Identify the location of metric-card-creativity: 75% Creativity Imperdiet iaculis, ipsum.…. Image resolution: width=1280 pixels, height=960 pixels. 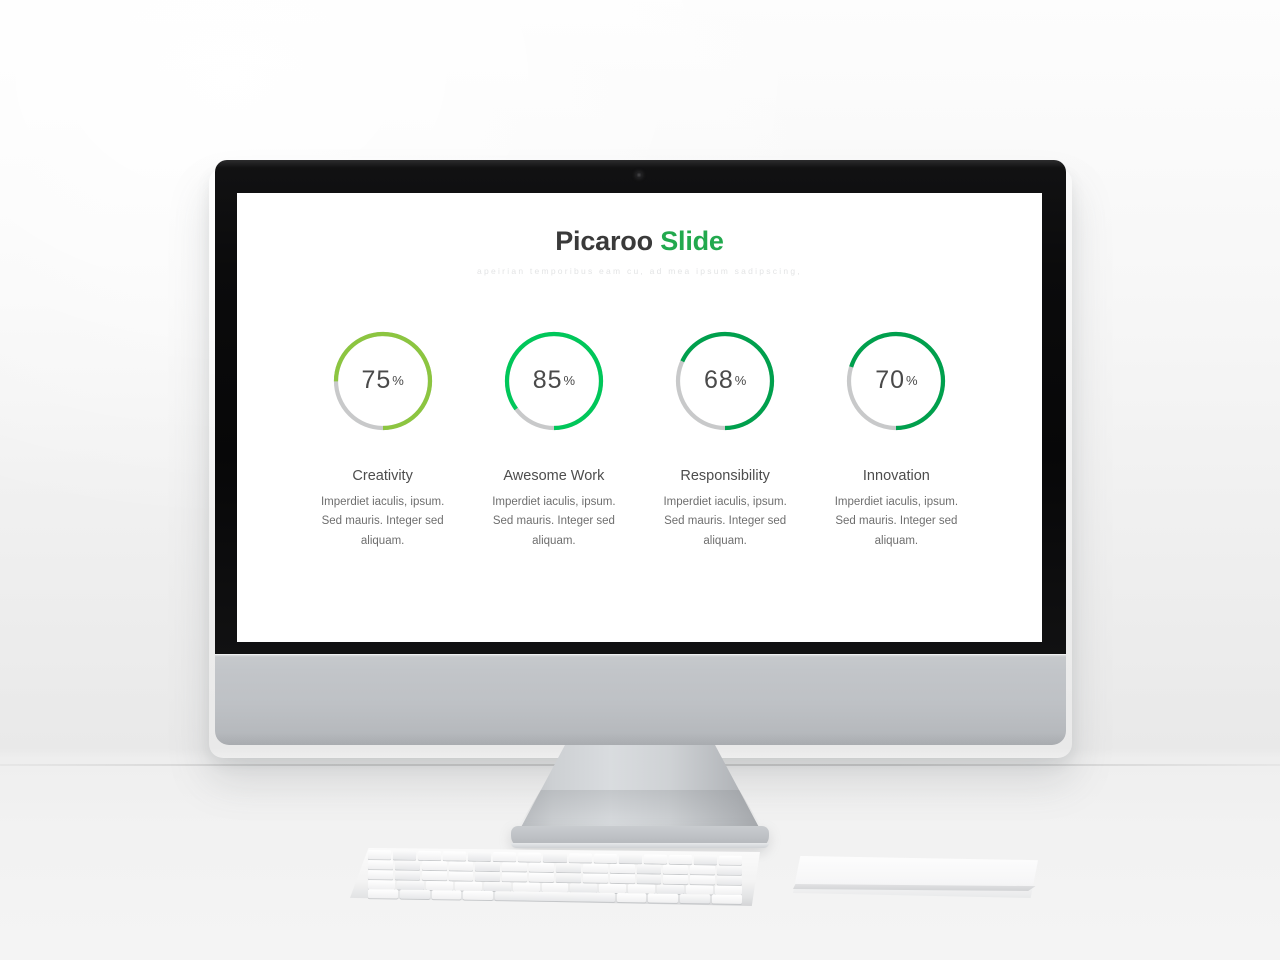
(382, 441).